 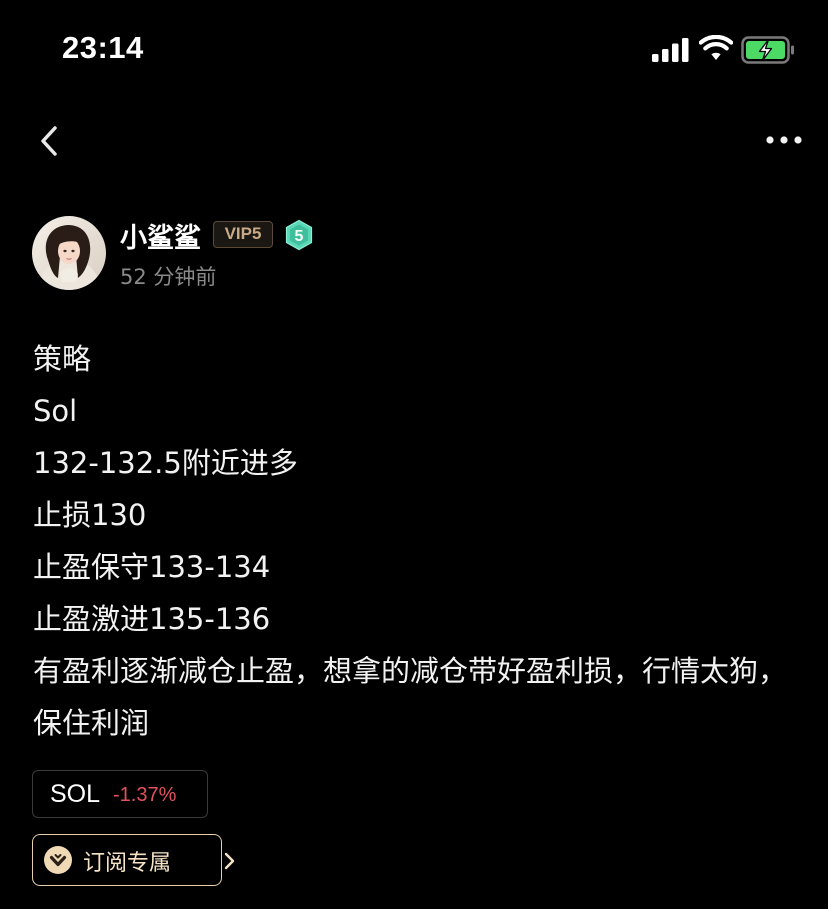 I want to click on post-timestamp: 52 分钟前, so click(x=168, y=277).